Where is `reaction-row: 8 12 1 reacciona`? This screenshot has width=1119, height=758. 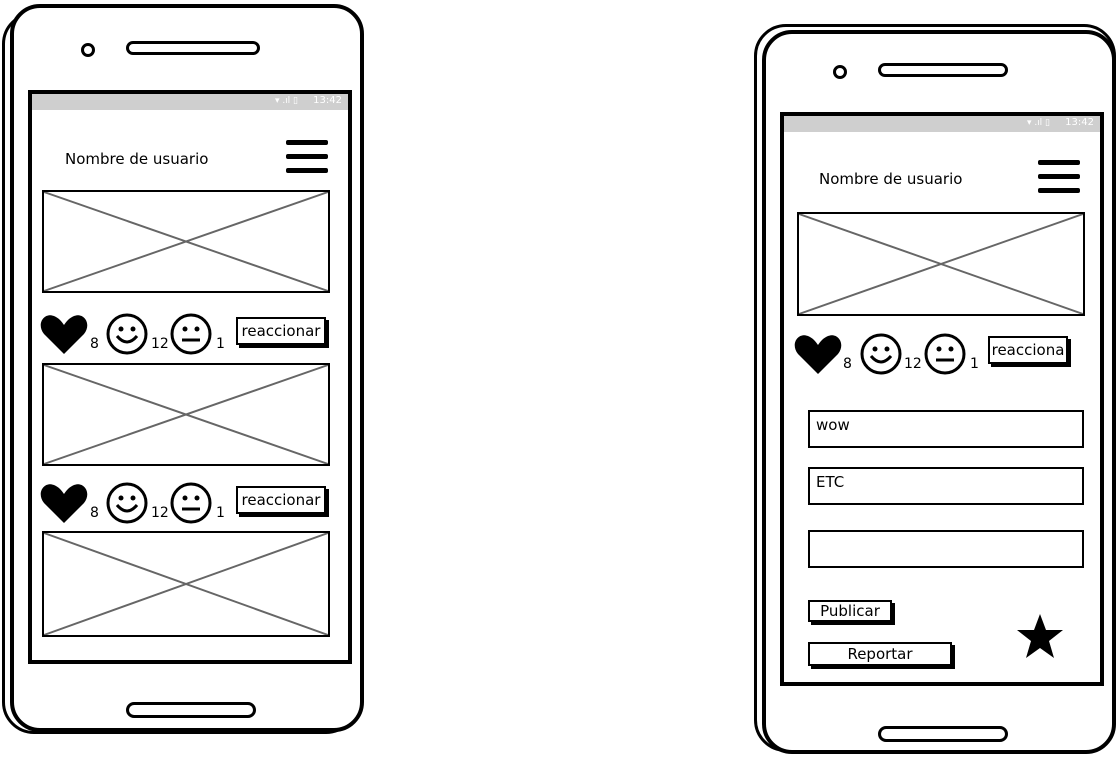 reaction-row: 8 12 1 reacciona is located at coordinates (944, 354).